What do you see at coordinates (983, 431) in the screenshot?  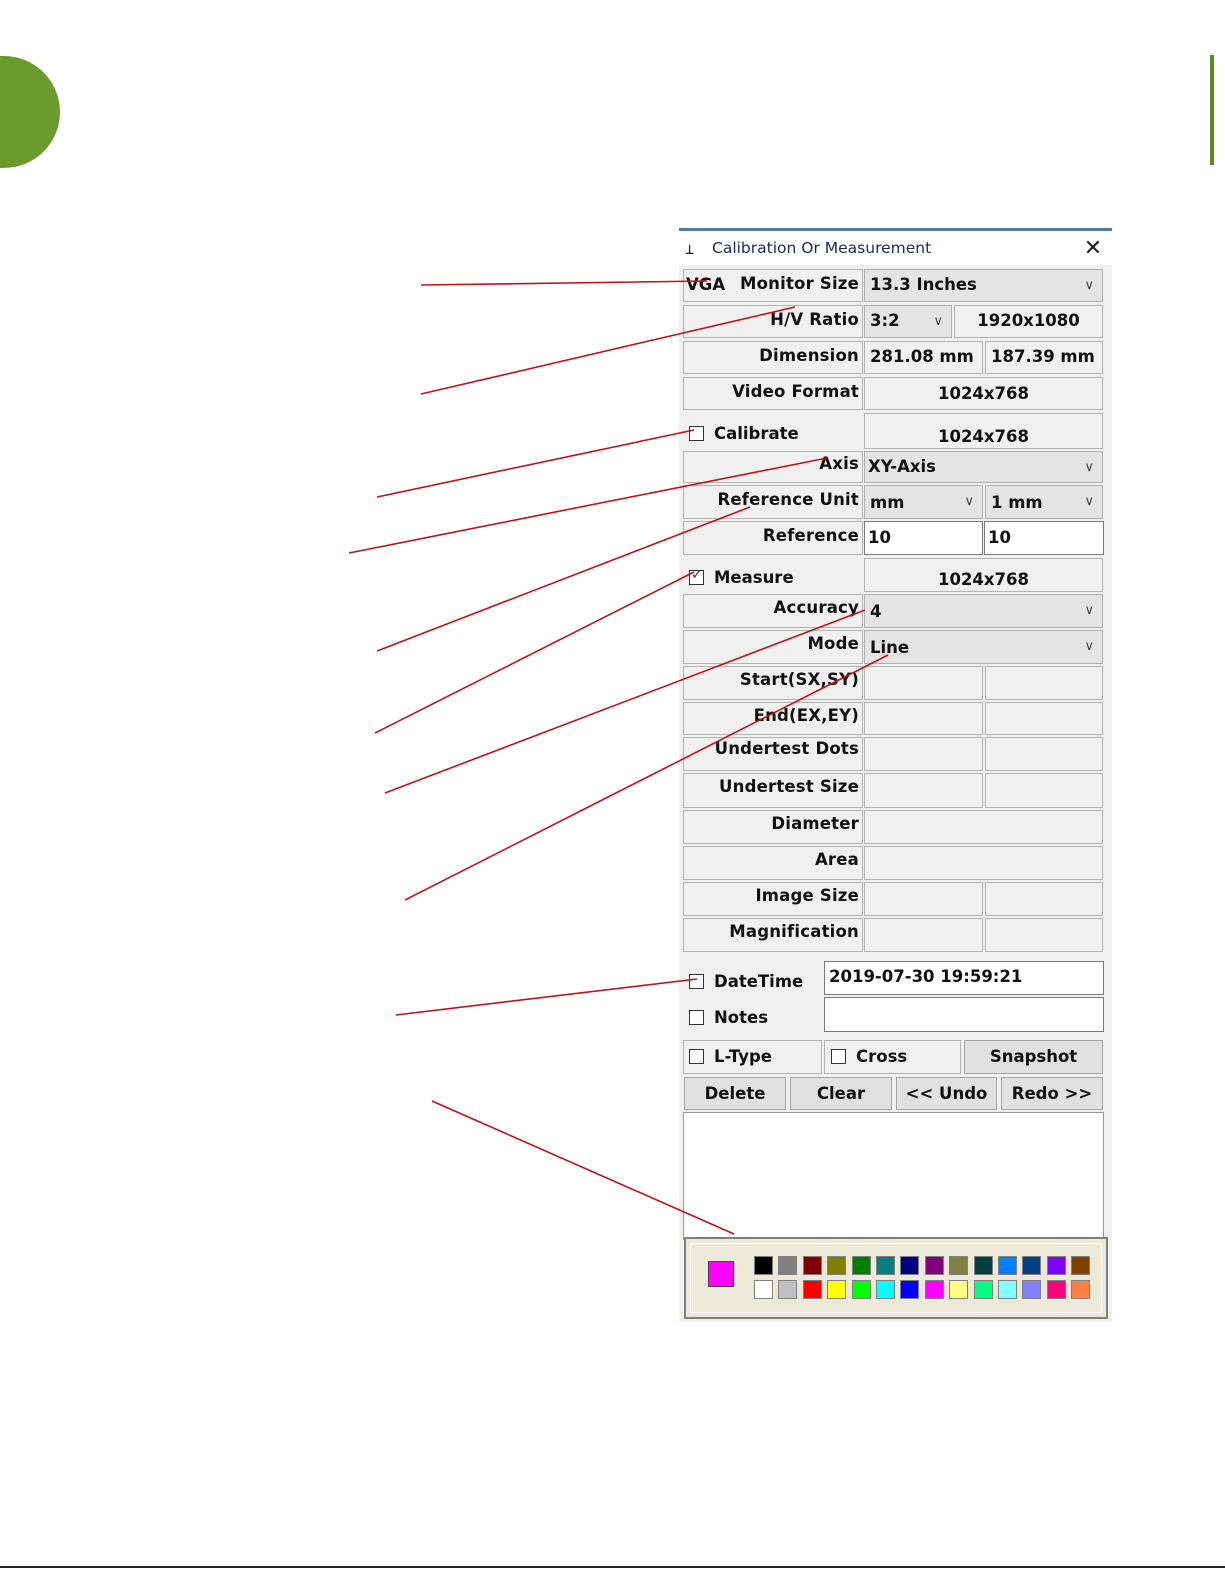 I see `calibrate-format-cell: 1024x768` at bounding box center [983, 431].